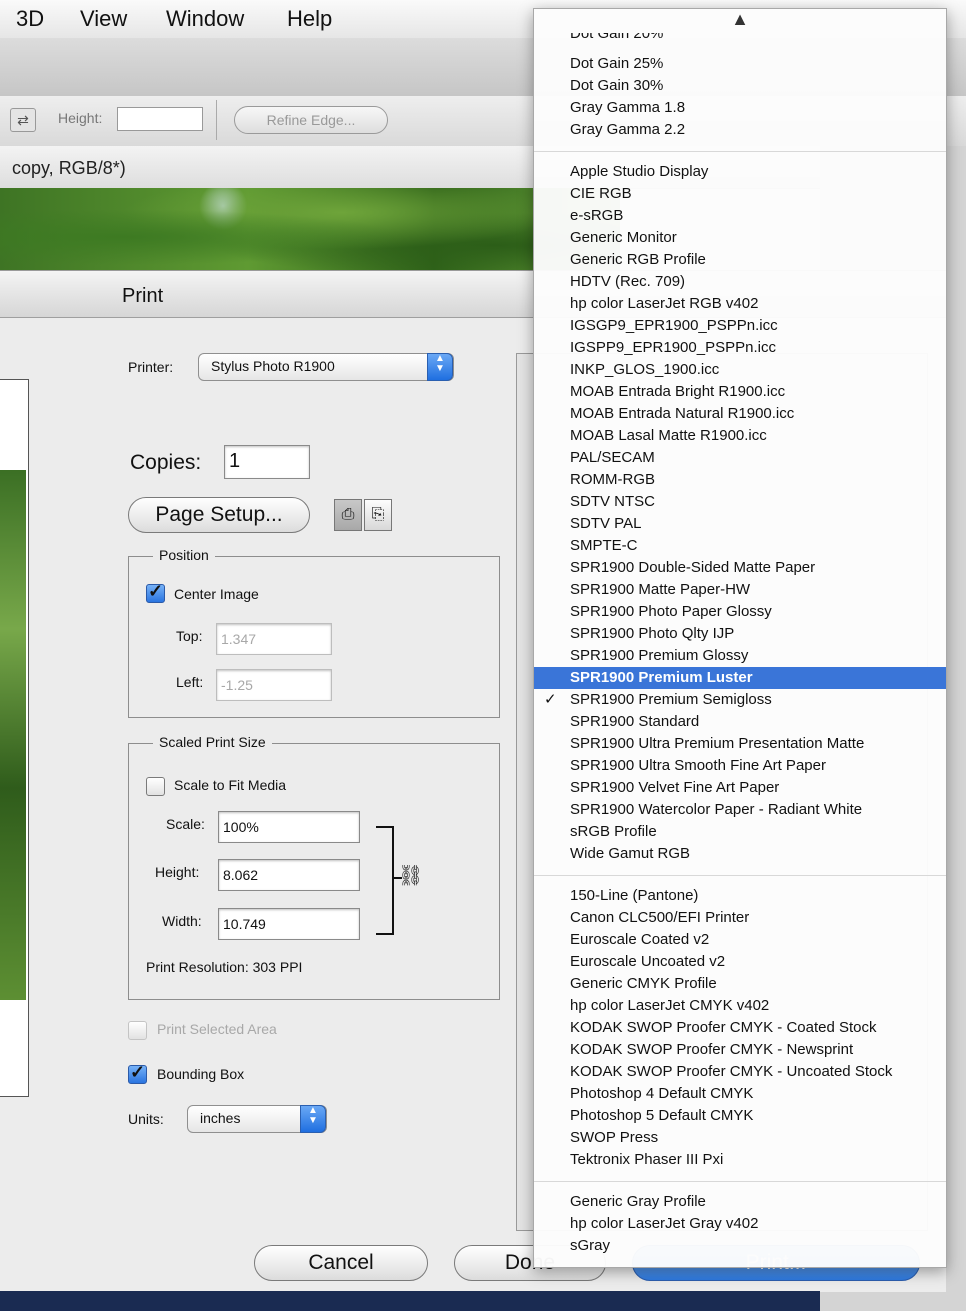 This screenshot has height=1311, width=966. Describe the element at coordinates (740, 1160) in the screenshot. I see `menu-item: Tektronix Phaser III Pxi` at that location.